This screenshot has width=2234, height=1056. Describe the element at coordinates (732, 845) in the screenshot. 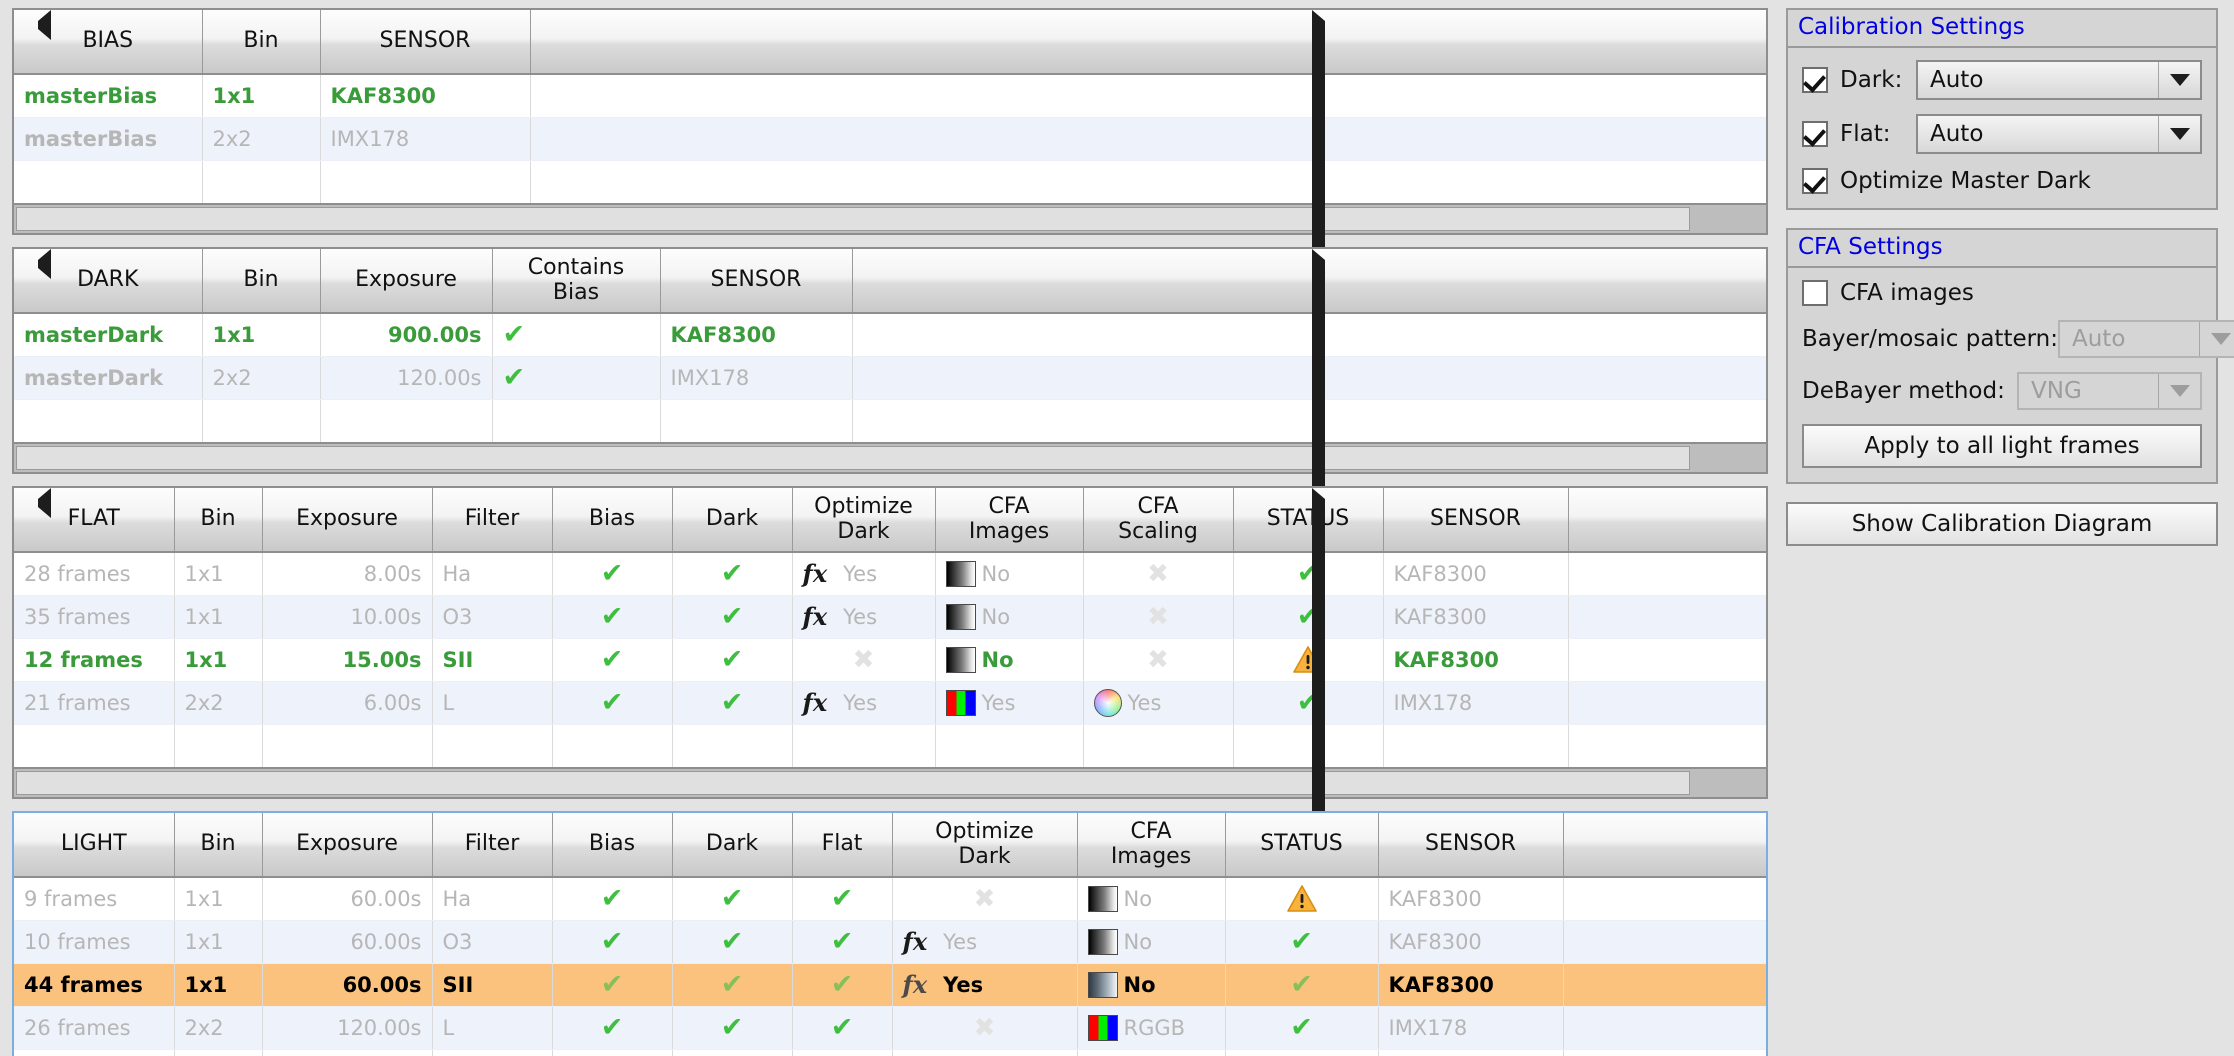

I see `light-col-dark: Dark` at that location.